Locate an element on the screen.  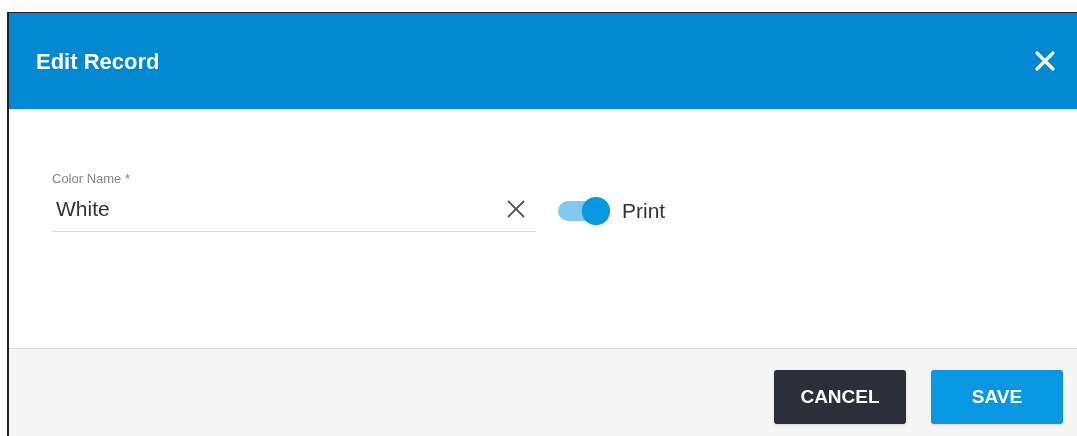
dialog-title: Edit Record is located at coordinates (98, 61).